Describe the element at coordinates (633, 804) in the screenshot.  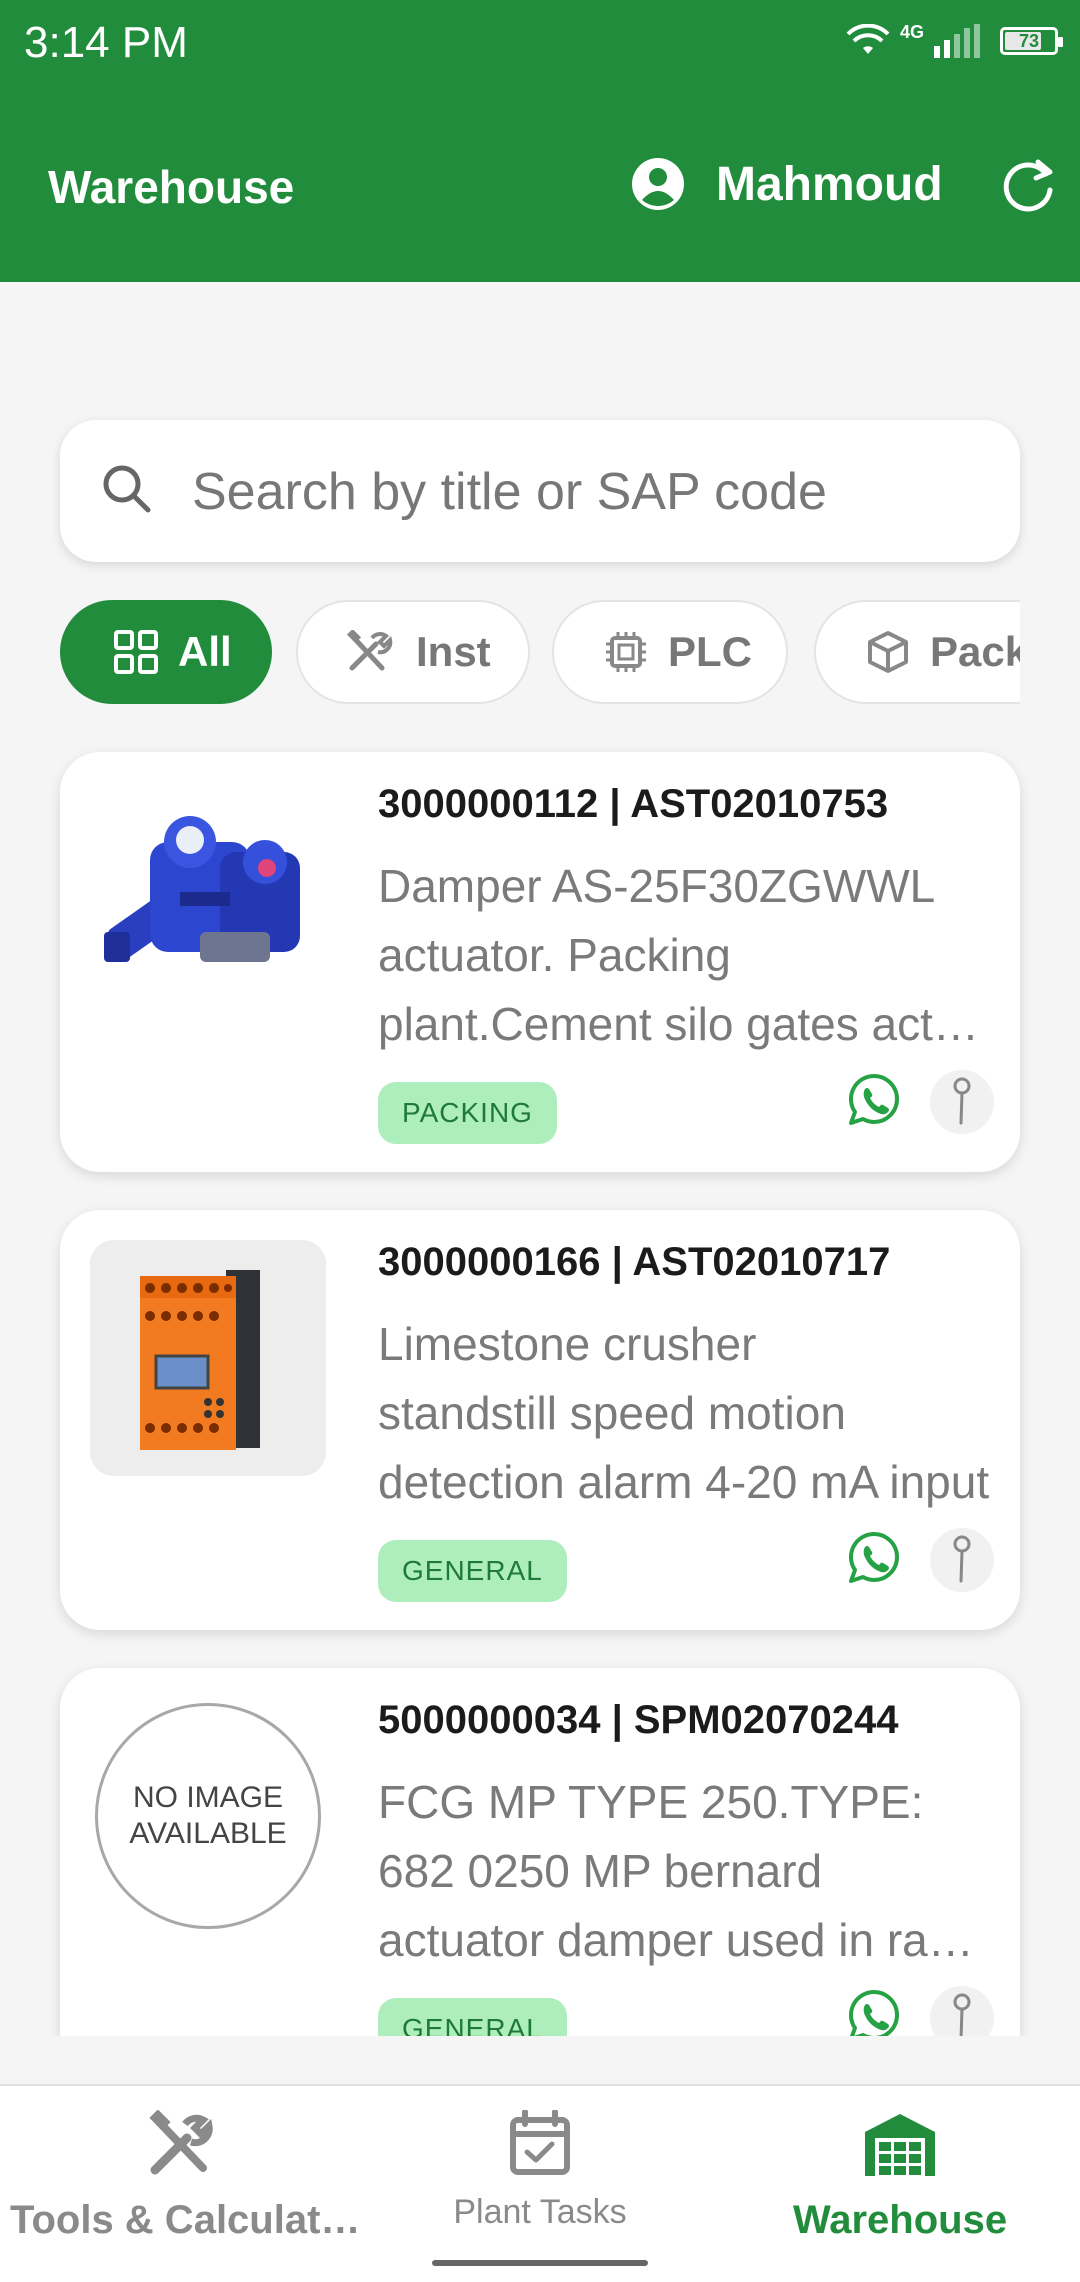
I see `item-codes: 3000000112 | AST02010753` at that location.